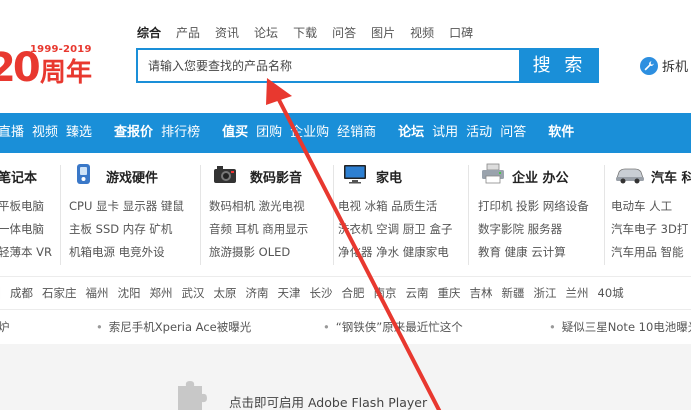 Image resolution: width=691 pixels, height=410 pixels. What do you see at coordinates (481, 293) in the screenshot?
I see `city-link: 吉林` at bounding box center [481, 293].